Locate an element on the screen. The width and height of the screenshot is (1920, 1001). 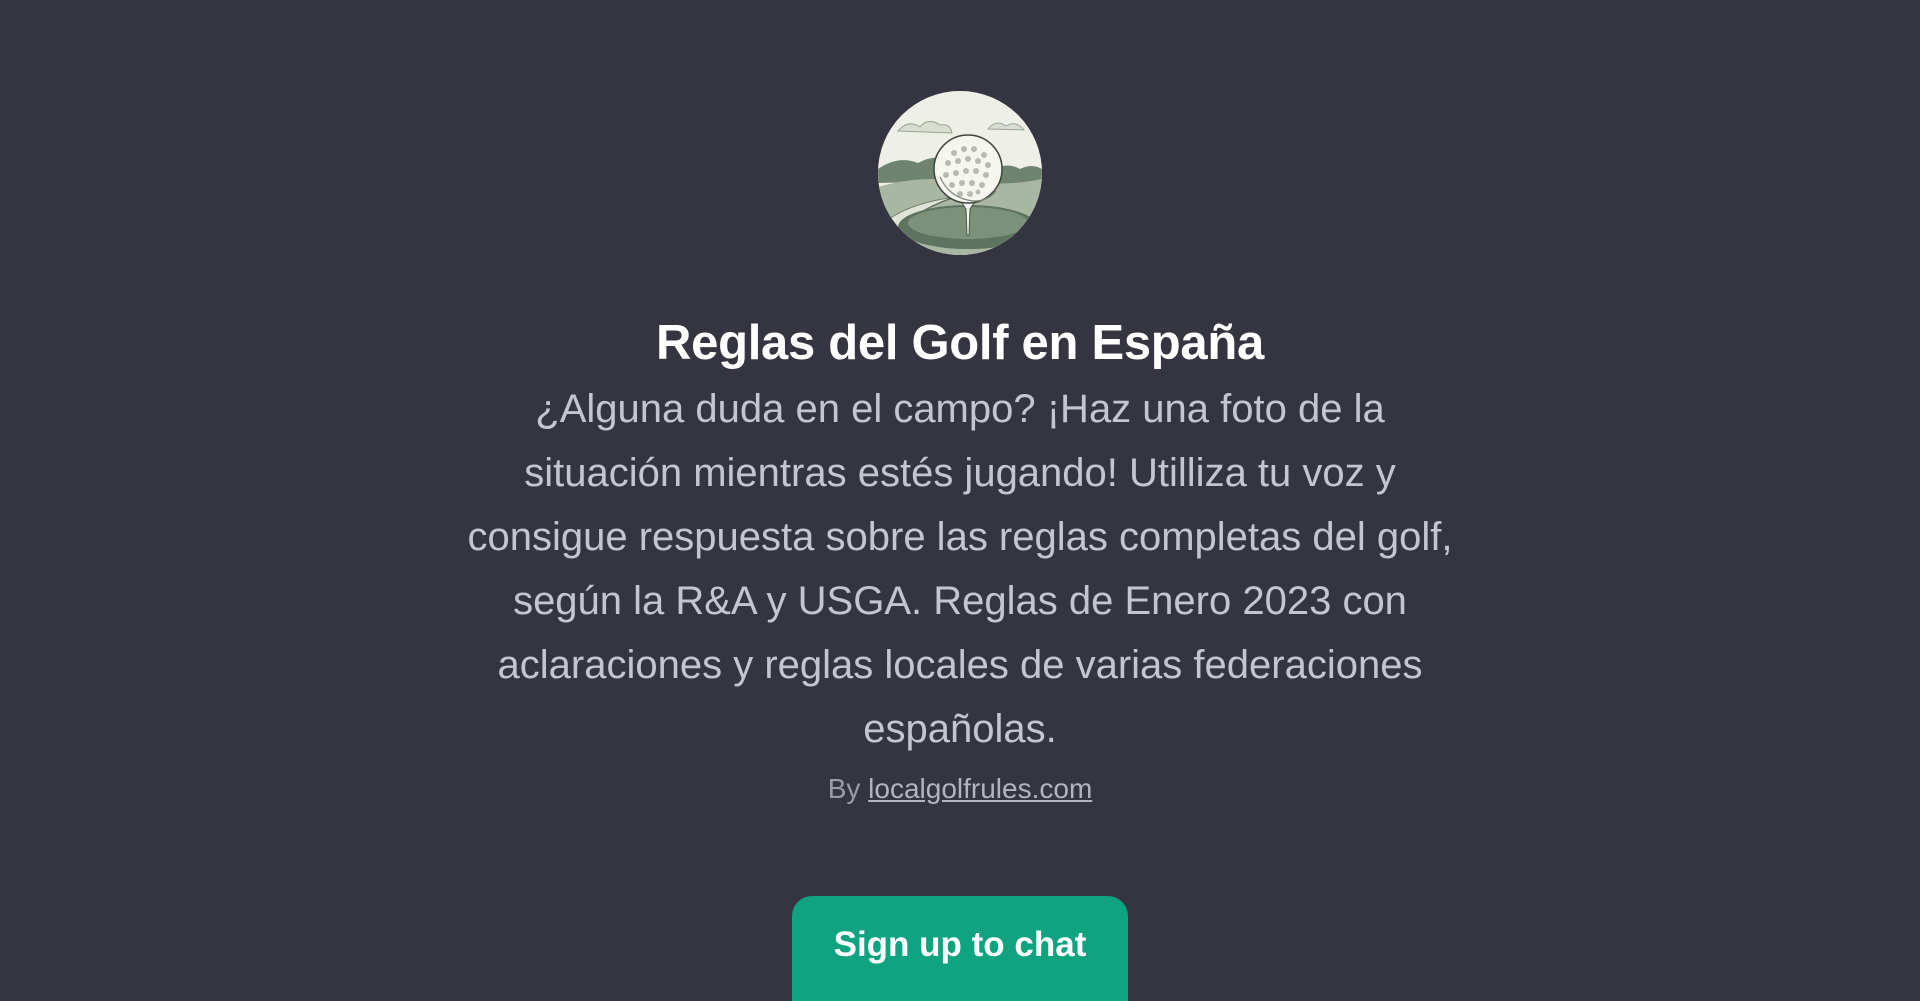
golf-ball-on-tee-icon is located at coordinates (960, 173).